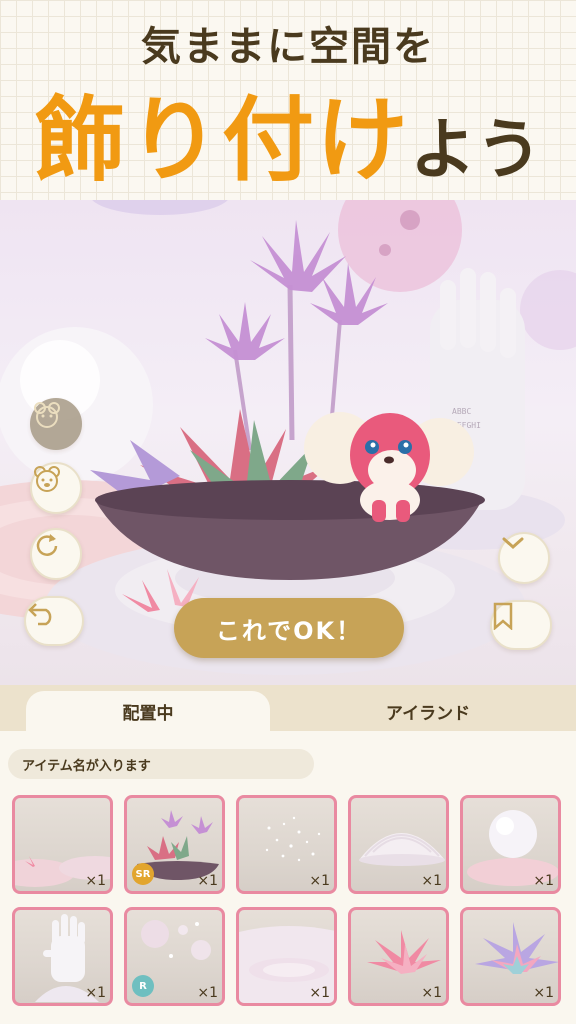 This screenshot has width=576, height=1024. I want to click on rarity-badge: R, so click(143, 986).